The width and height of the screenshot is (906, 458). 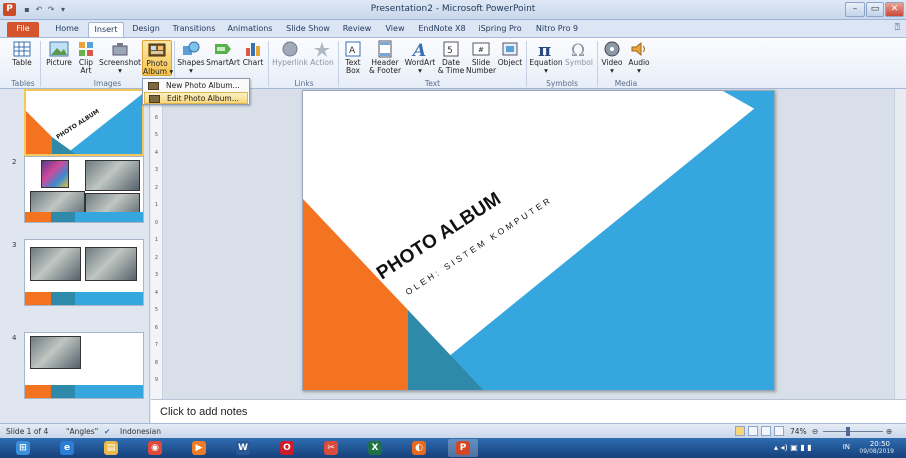 What do you see at coordinates (40, 64) in the screenshot?
I see `group-separator` at bounding box center [40, 64].